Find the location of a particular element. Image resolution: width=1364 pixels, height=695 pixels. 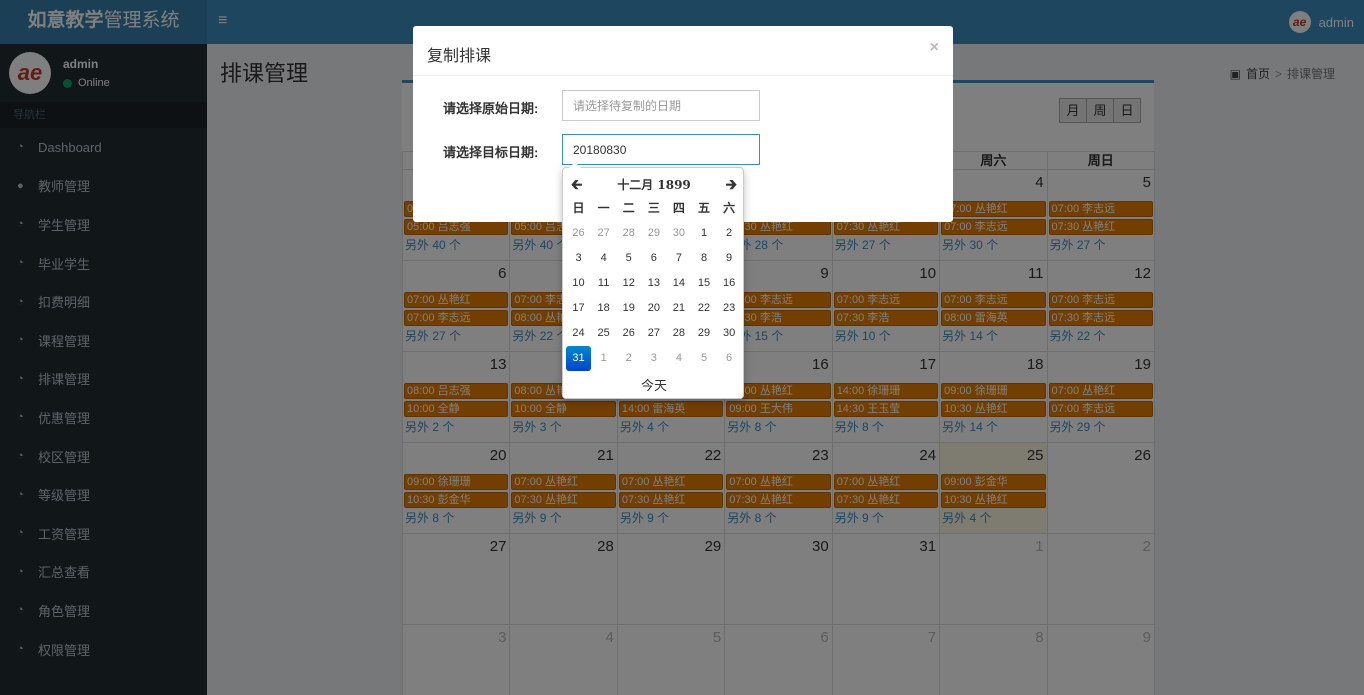

datepicker-weekday-row: 日一二三四五六 is located at coordinates (654, 208).